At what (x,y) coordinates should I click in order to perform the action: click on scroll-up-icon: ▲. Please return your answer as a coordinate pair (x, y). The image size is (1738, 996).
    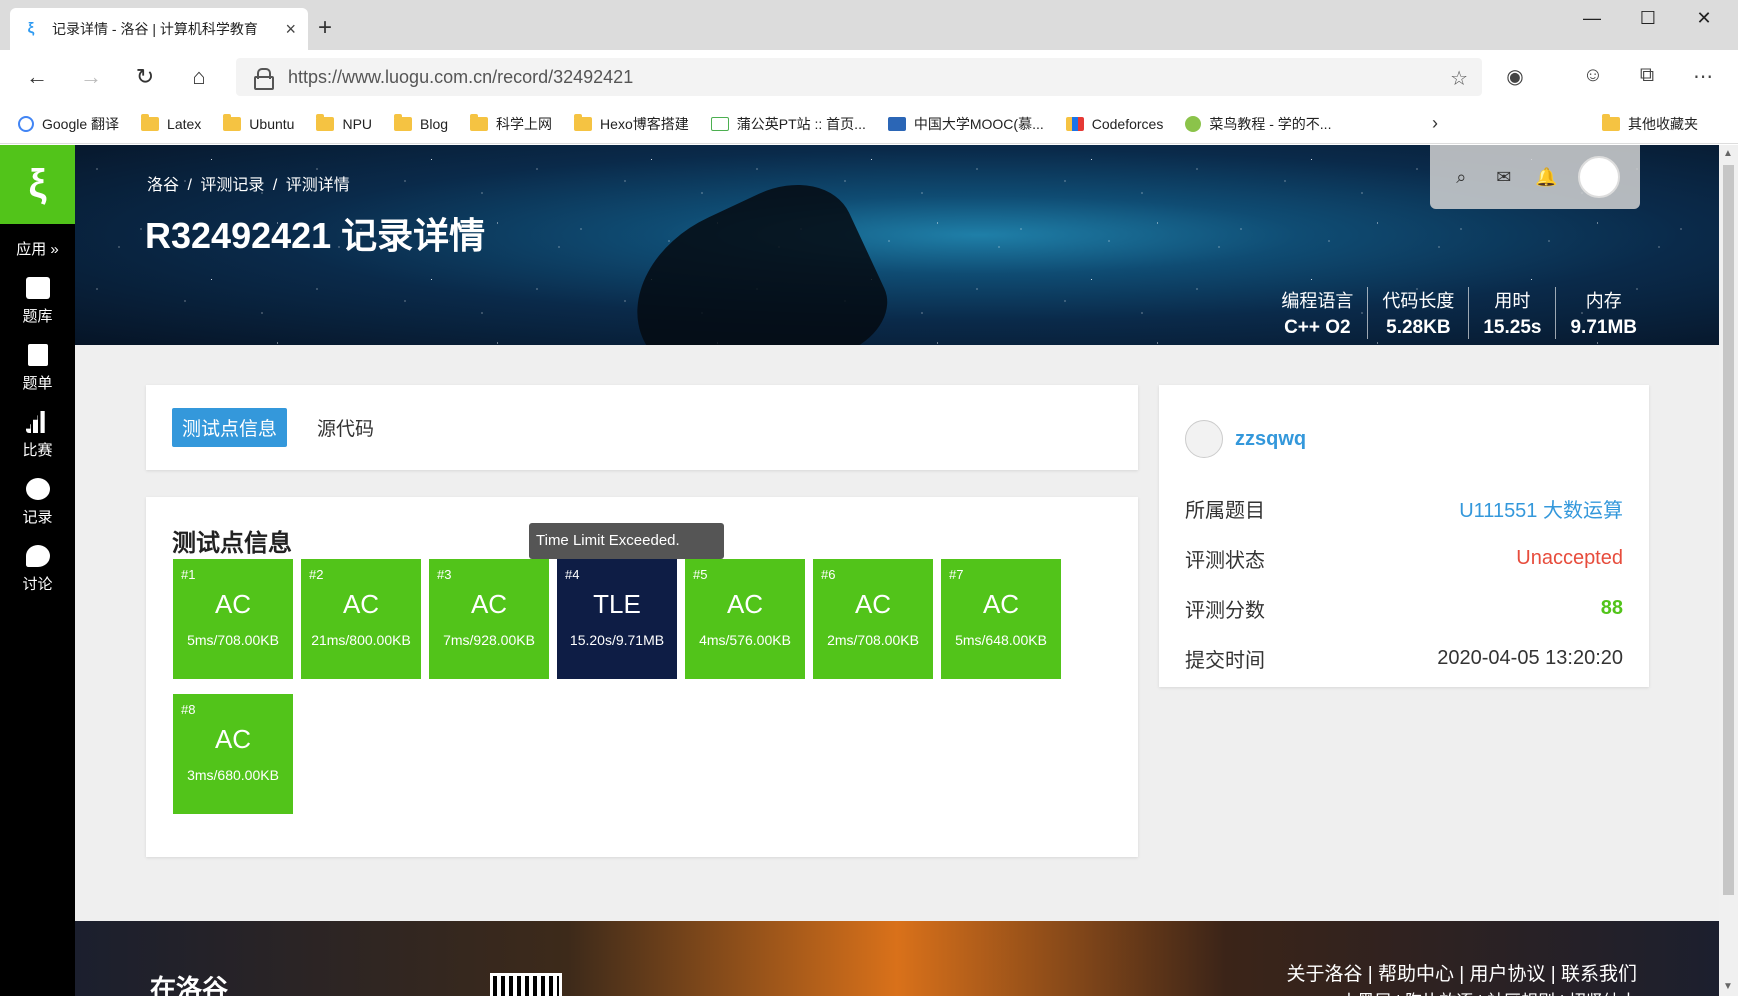
    Looking at the image, I should click on (1728, 153).